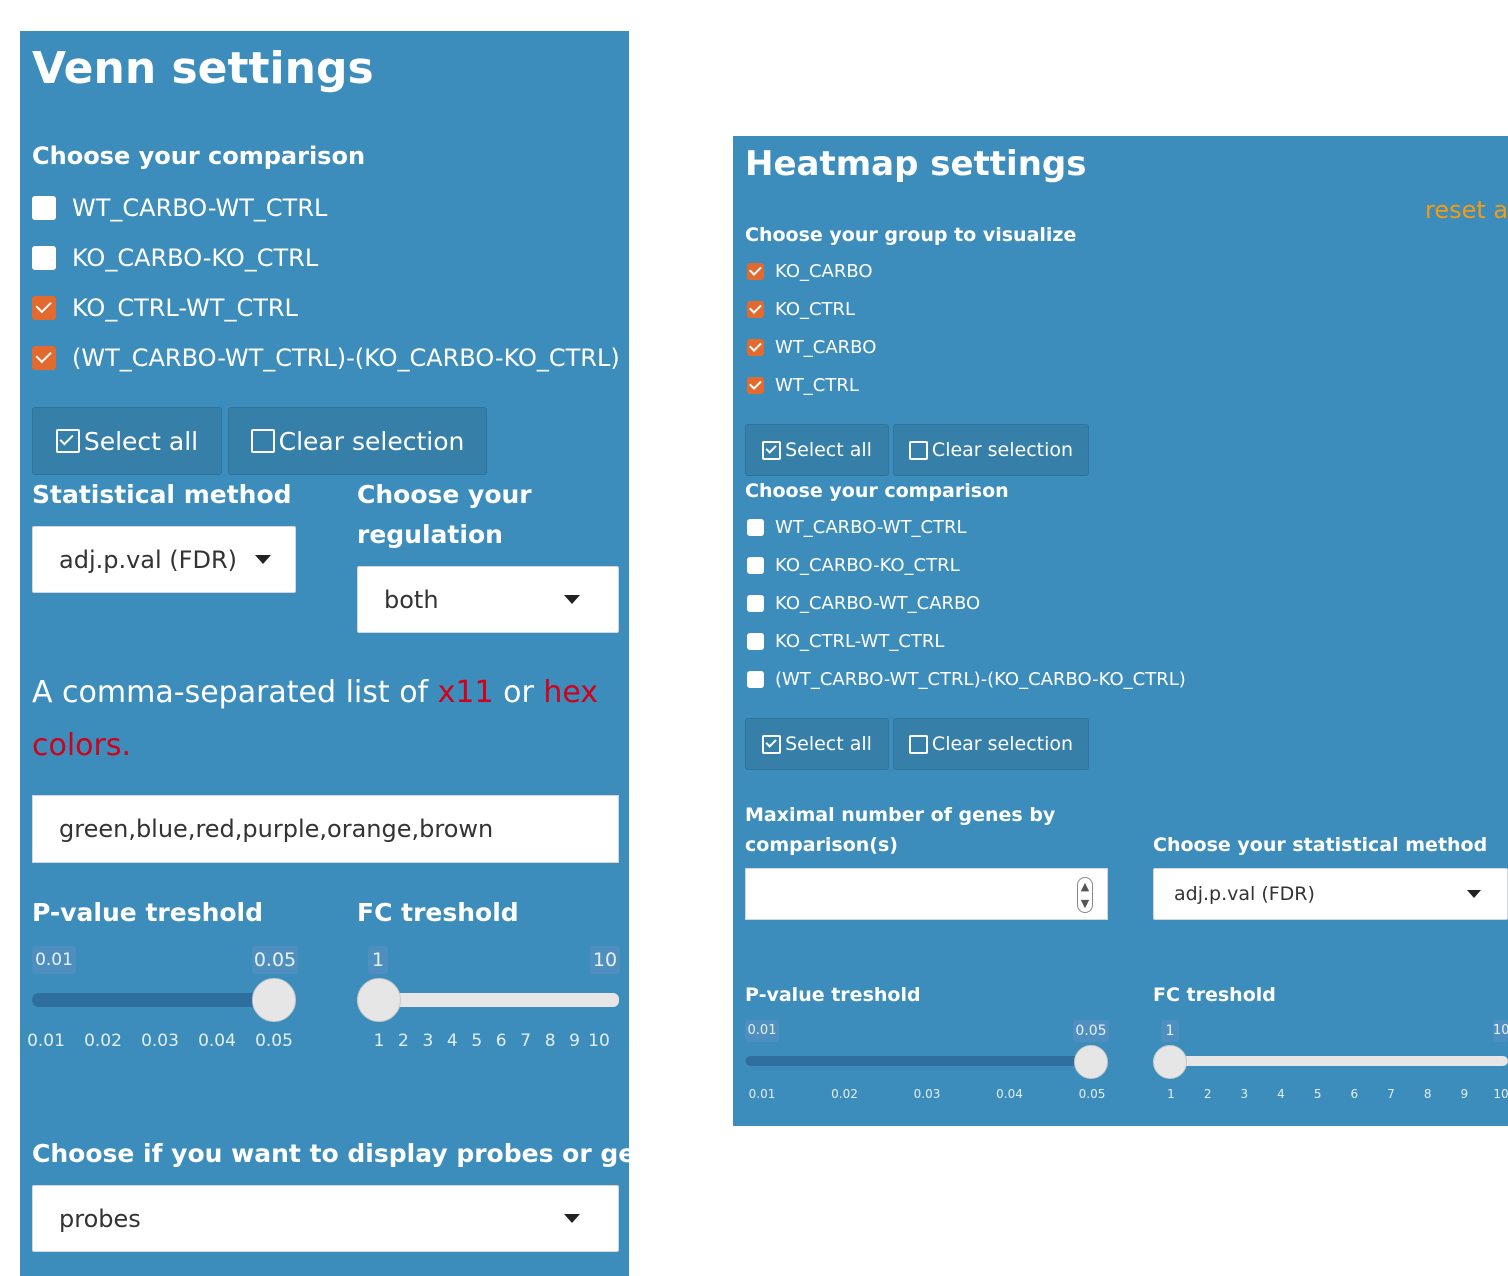 Image resolution: width=1508 pixels, height=1276 pixels. Describe the element at coordinates (1330, 1061) in the screenshot. I see `heatmap-fc-slider-track` at that location.